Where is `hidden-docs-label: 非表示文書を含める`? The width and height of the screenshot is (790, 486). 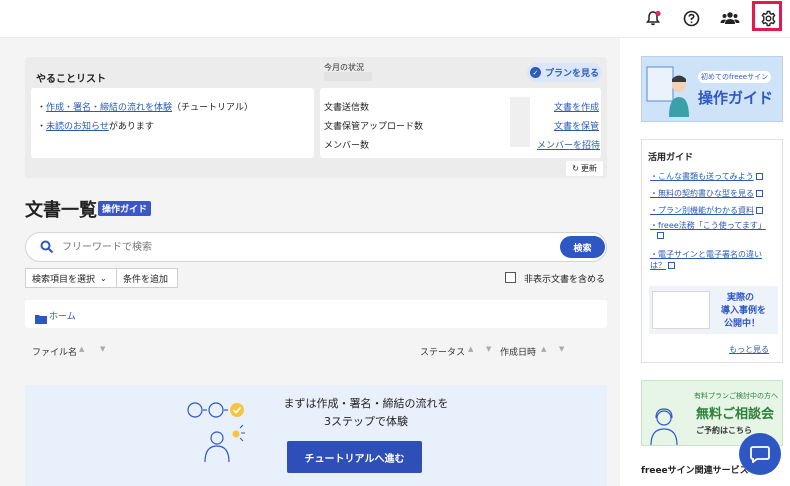
hidden-docs-label: 非表示文書を含める is located at coordinates (565, 280).